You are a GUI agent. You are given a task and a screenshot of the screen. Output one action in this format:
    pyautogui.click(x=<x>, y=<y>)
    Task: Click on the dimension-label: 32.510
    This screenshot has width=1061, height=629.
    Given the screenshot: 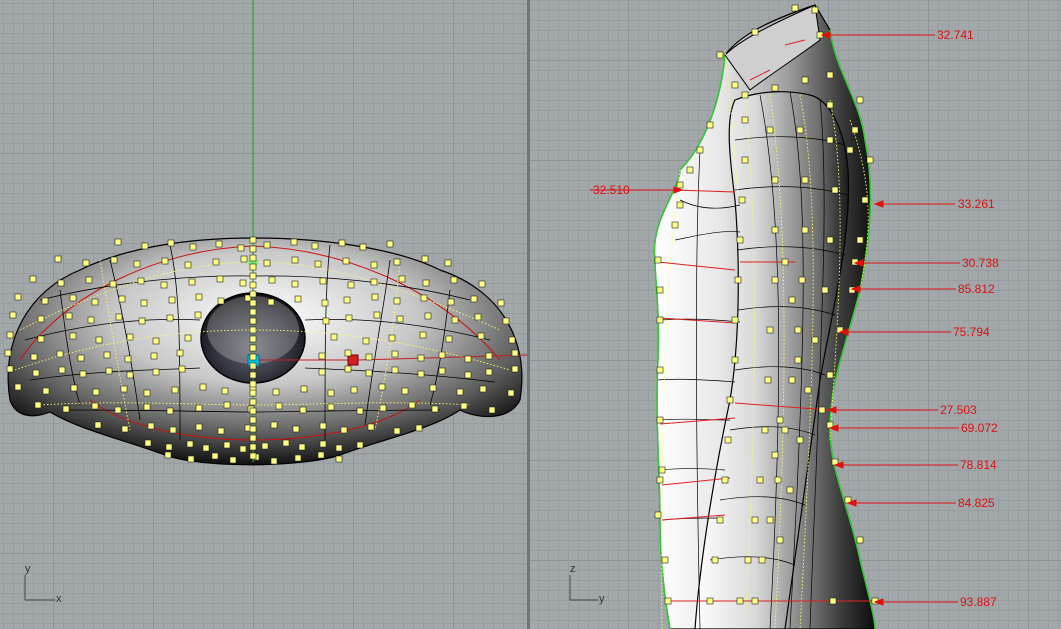 What is the action you would take?
    pyautogui.click(x=611, y=190)
    